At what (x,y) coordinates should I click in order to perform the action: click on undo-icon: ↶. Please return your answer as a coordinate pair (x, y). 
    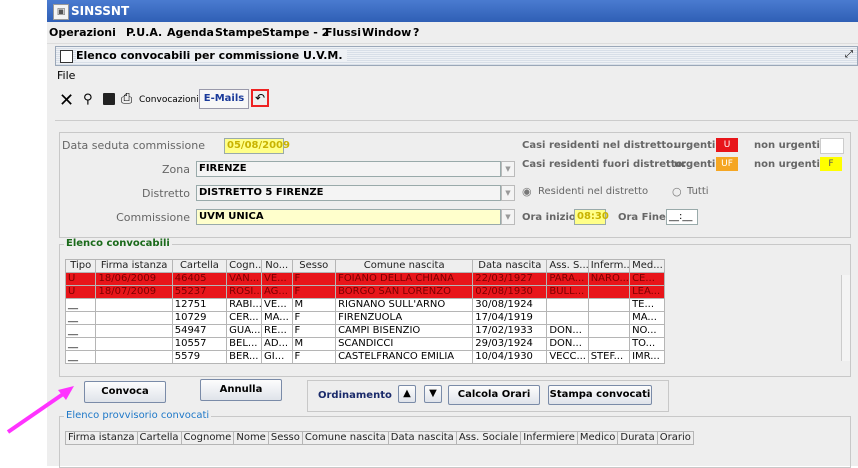
    Looking at the image, I should click on (260, 98).